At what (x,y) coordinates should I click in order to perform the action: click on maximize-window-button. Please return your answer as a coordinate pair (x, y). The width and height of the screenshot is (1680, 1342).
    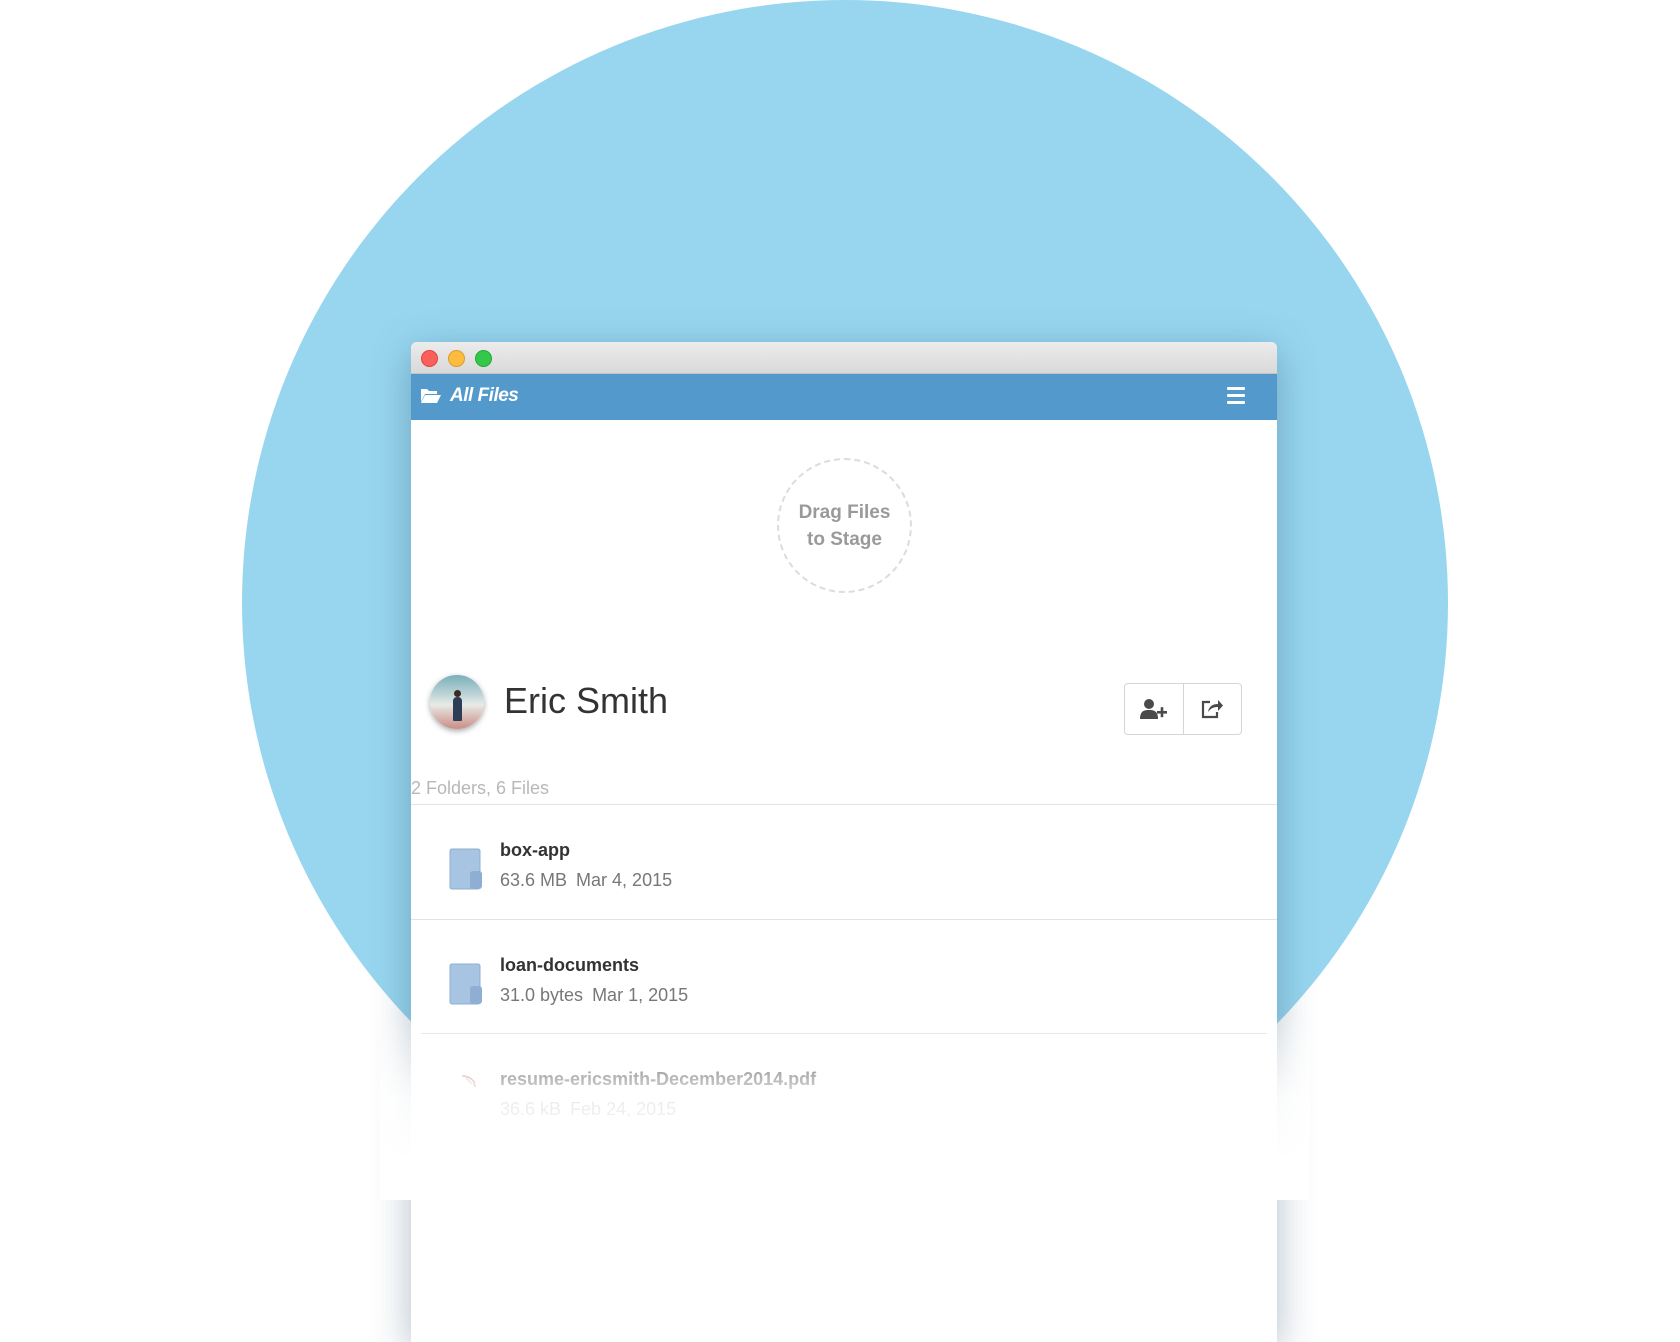
    Looking at the image, I should click on (483, 358).